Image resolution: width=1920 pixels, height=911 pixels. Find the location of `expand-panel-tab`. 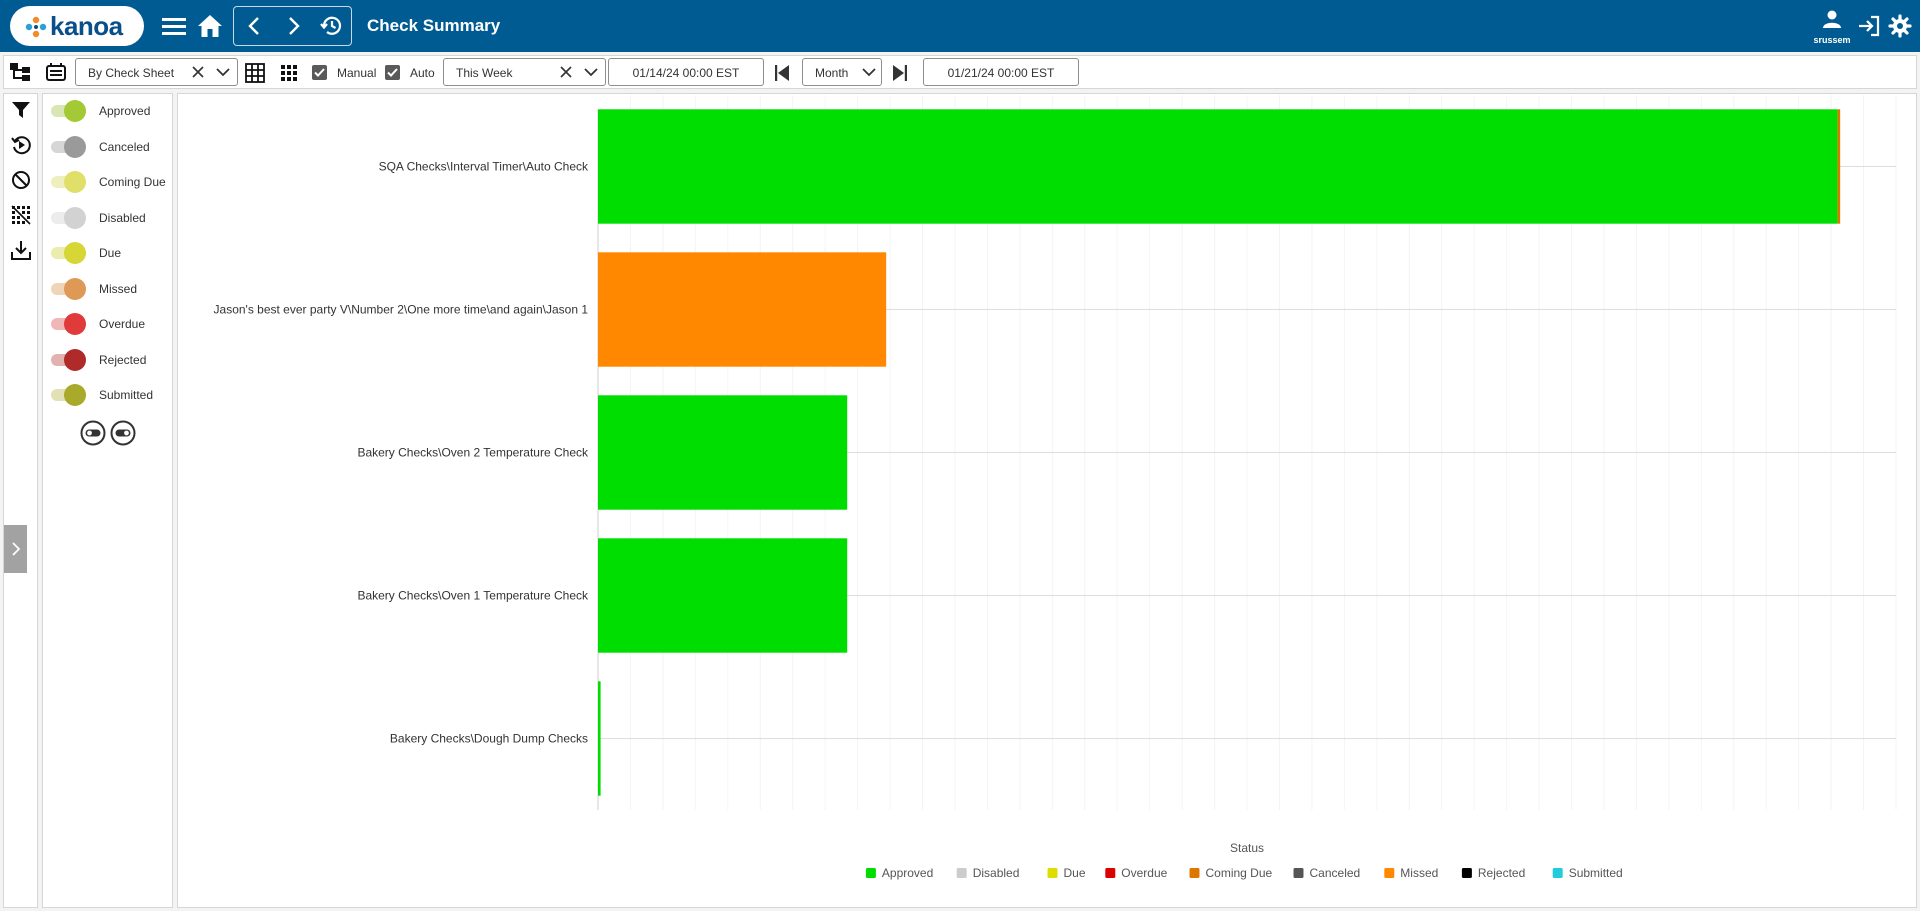

expand-panel-tab is located at coordinates (15, 549).